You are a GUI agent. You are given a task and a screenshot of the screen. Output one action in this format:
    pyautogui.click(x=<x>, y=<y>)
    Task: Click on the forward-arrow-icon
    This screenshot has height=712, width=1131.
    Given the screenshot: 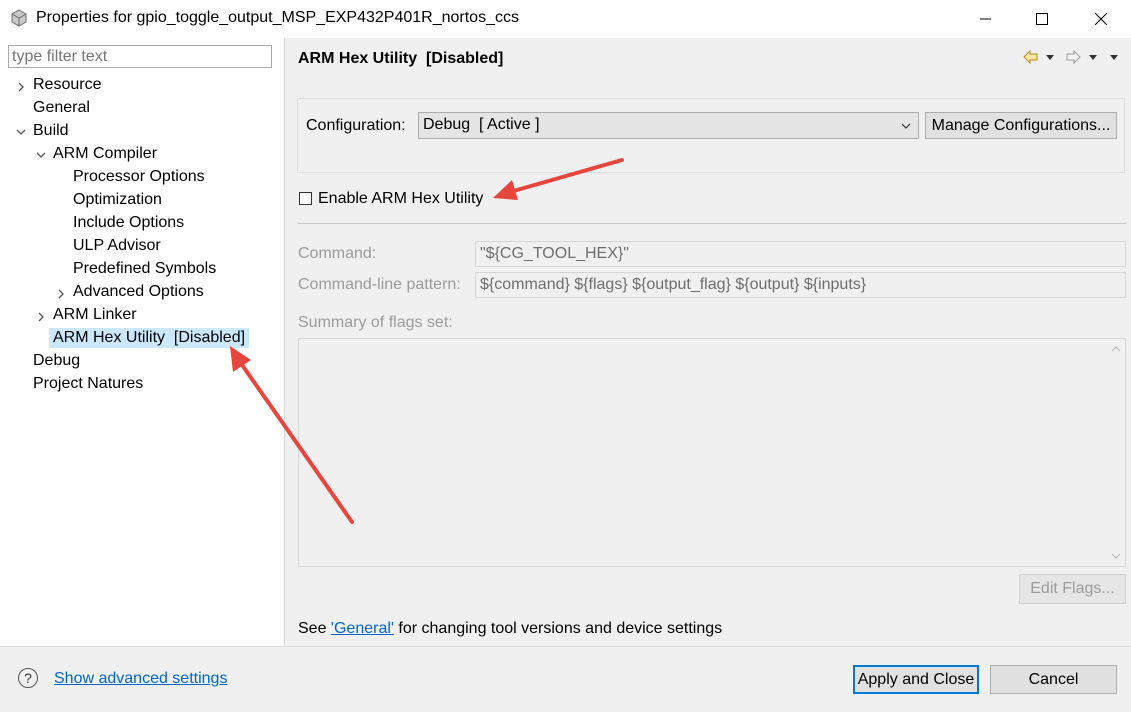 What is the action you would take?
    pyautogui.click(x=1073, y=57)
    